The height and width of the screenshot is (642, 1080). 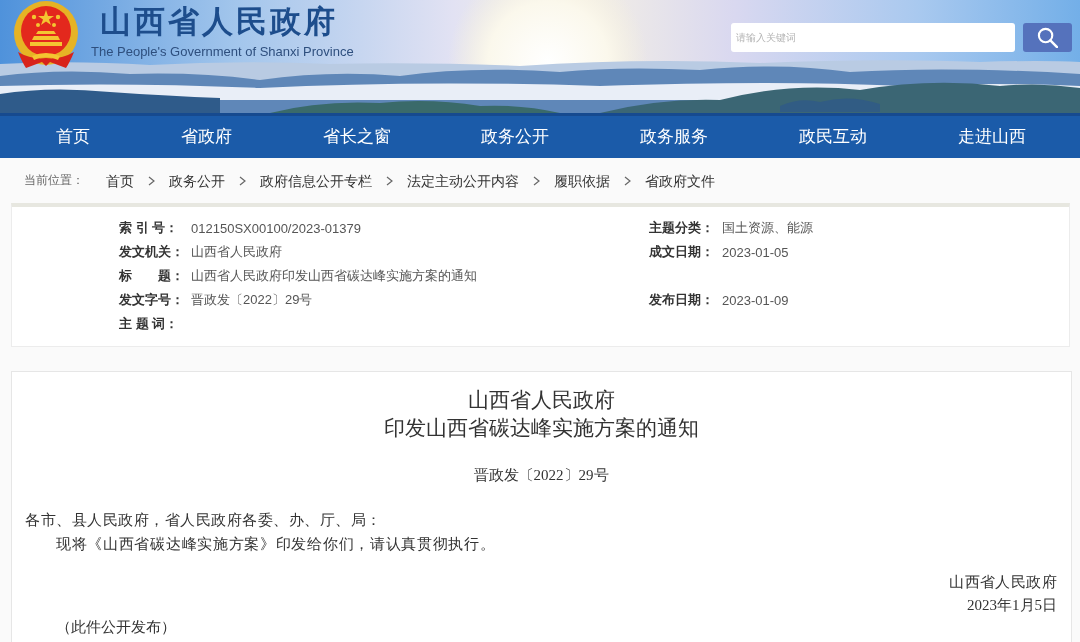 I want to click on nav-link: 首页, so click(x=73, y=137).